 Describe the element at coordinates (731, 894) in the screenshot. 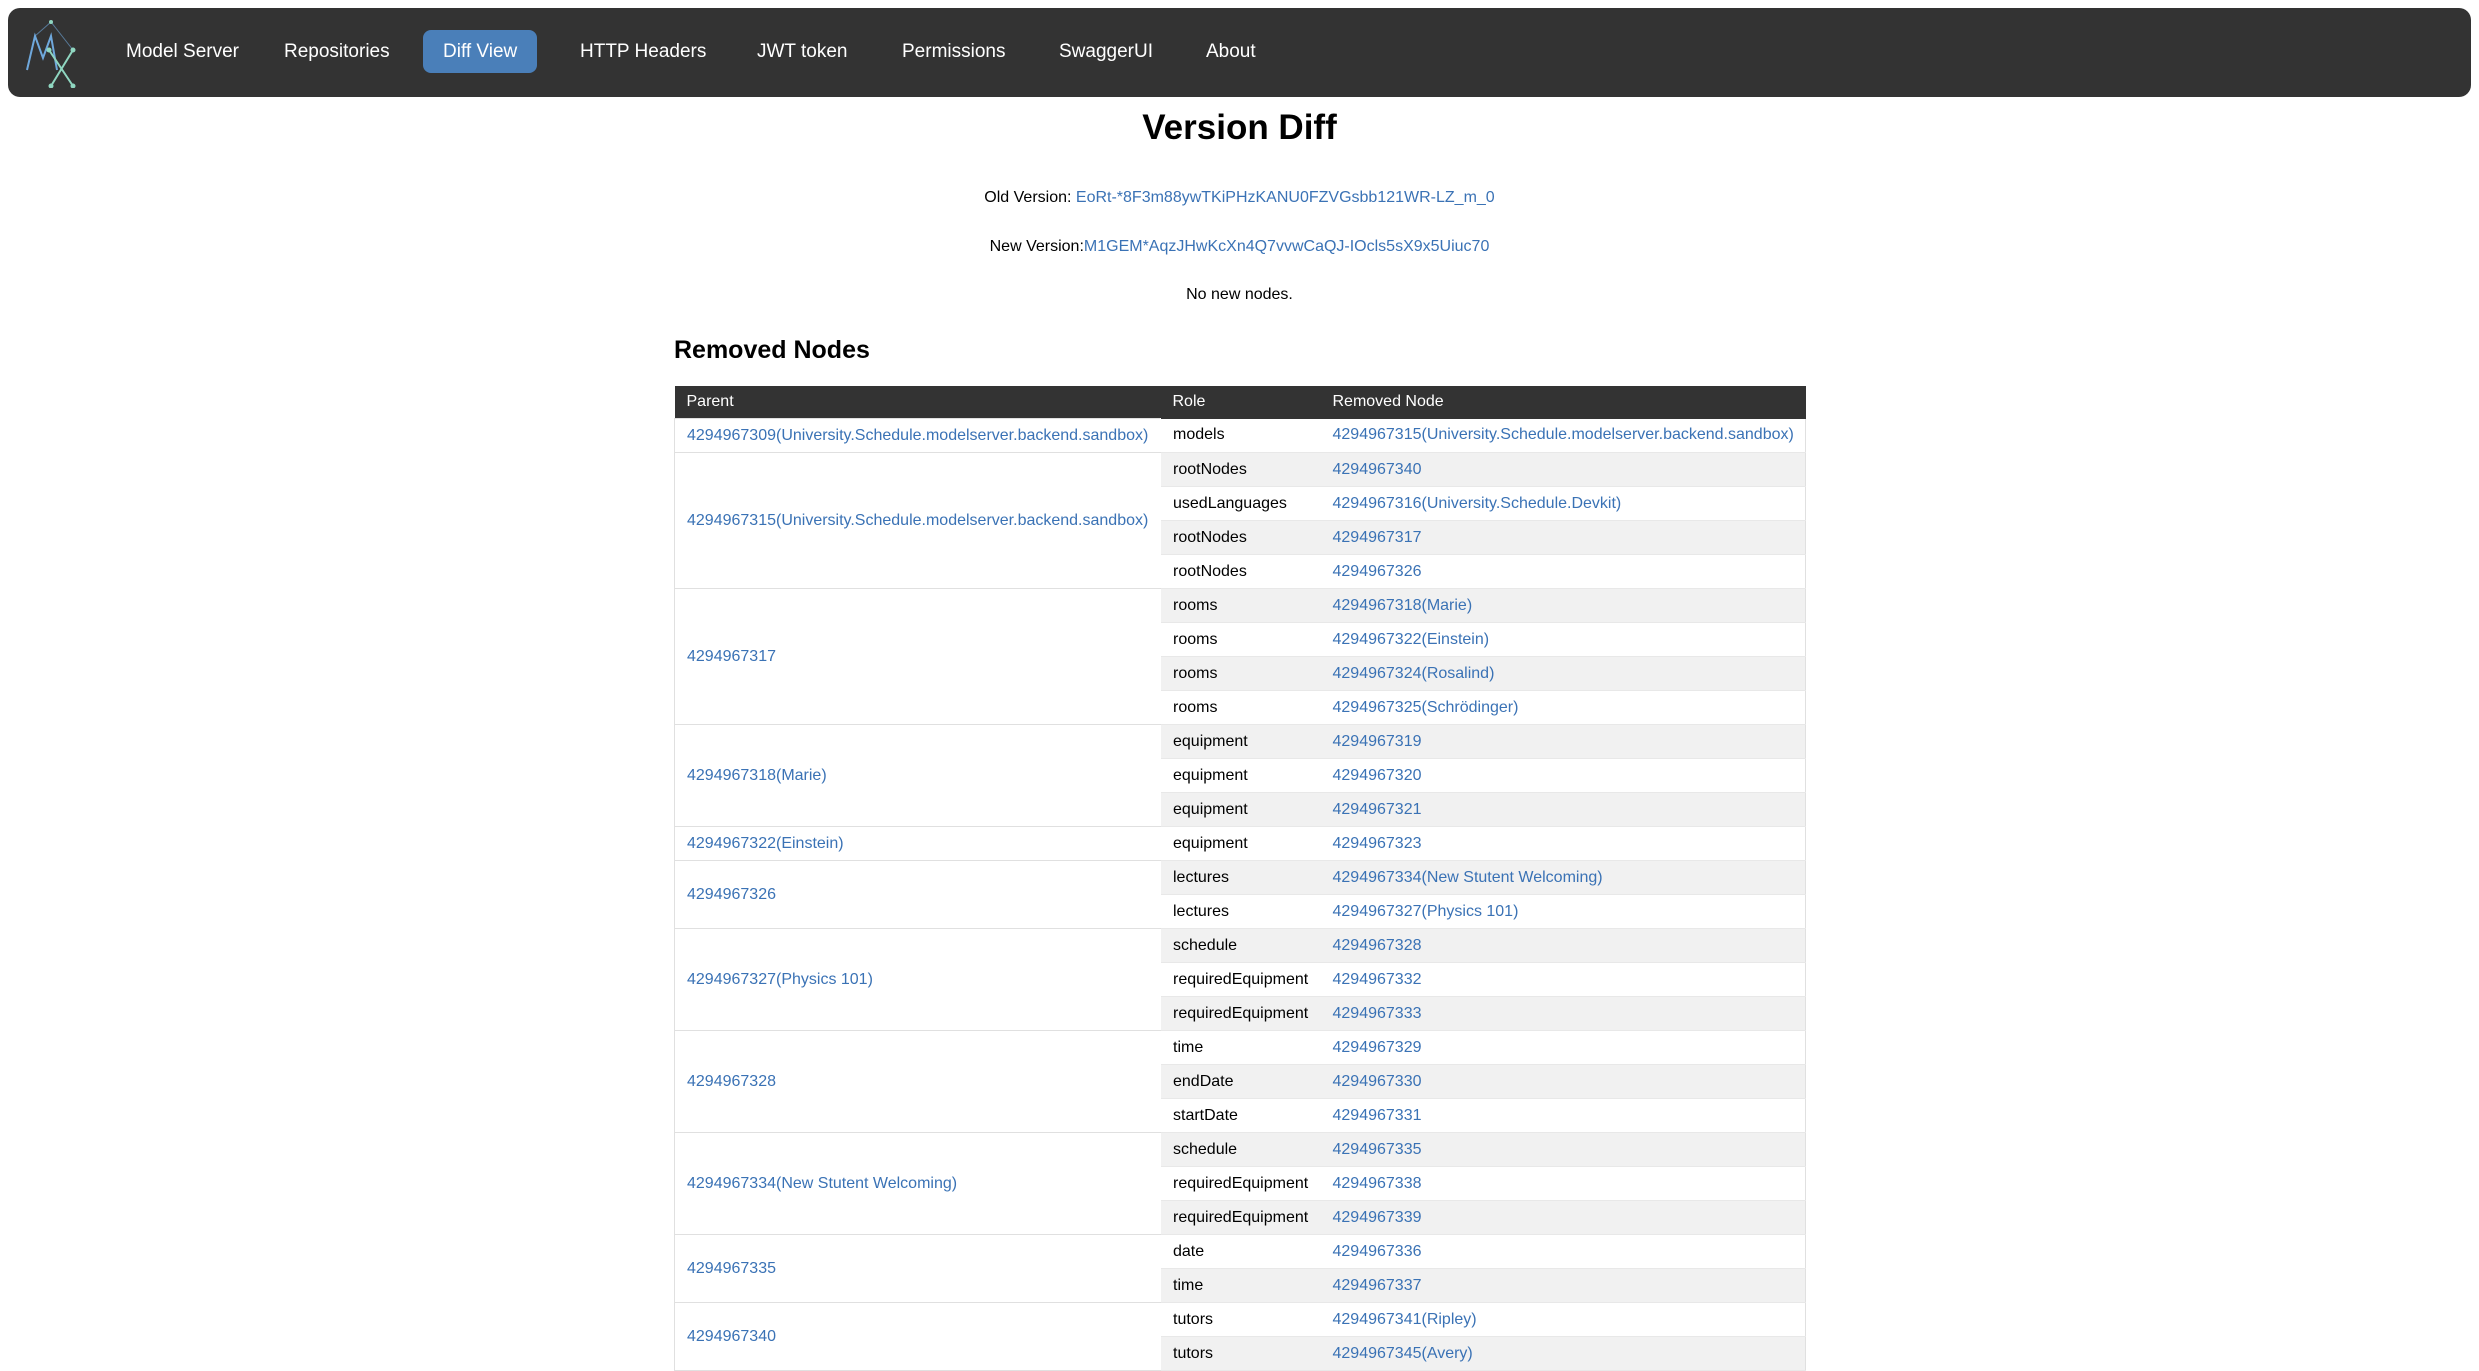

I see `parent-node-link: 4294967326` at that location.